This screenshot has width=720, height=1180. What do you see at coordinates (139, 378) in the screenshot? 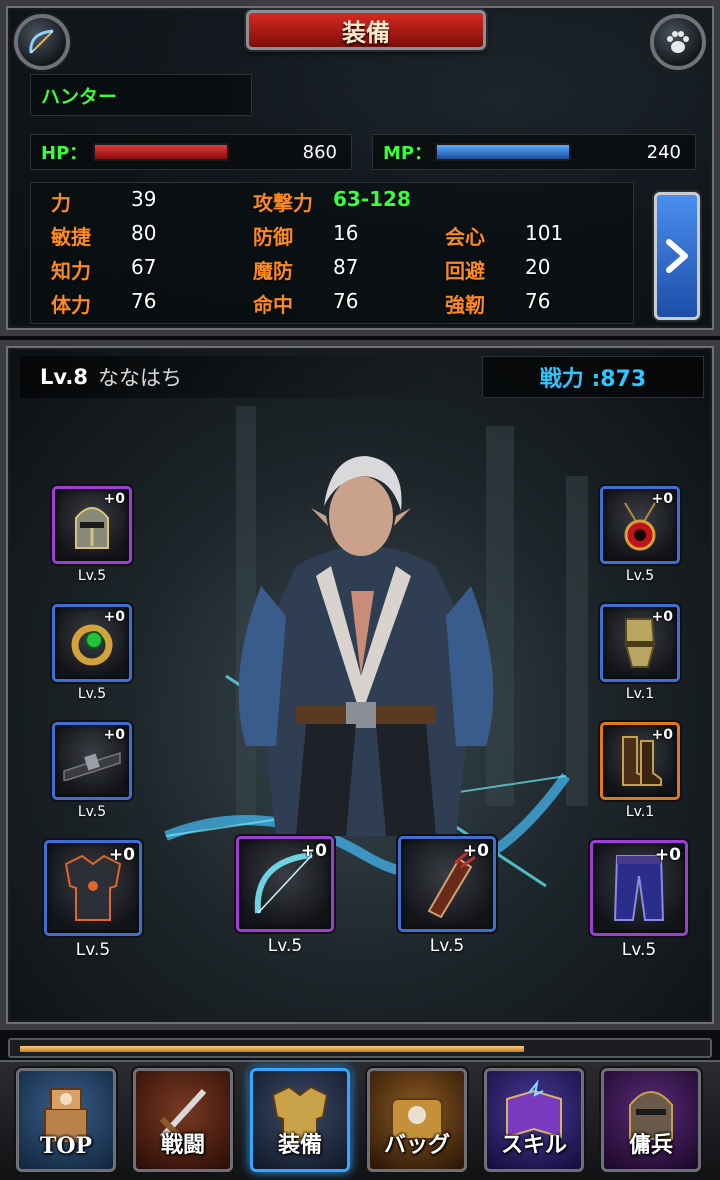
I see `character-name: ななはち` at bounding box center [139, 378].